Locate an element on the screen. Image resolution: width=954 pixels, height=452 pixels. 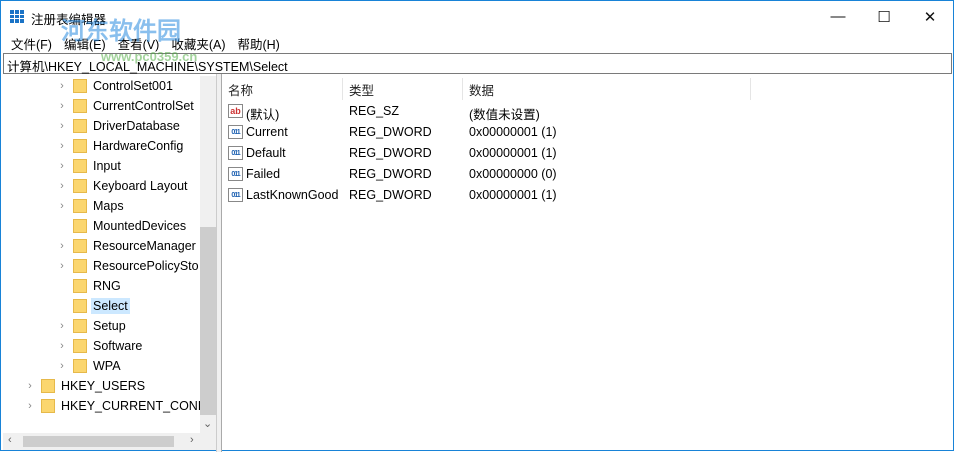
tree-item-label: ControlSet001 is located at coordinates (133, 86).